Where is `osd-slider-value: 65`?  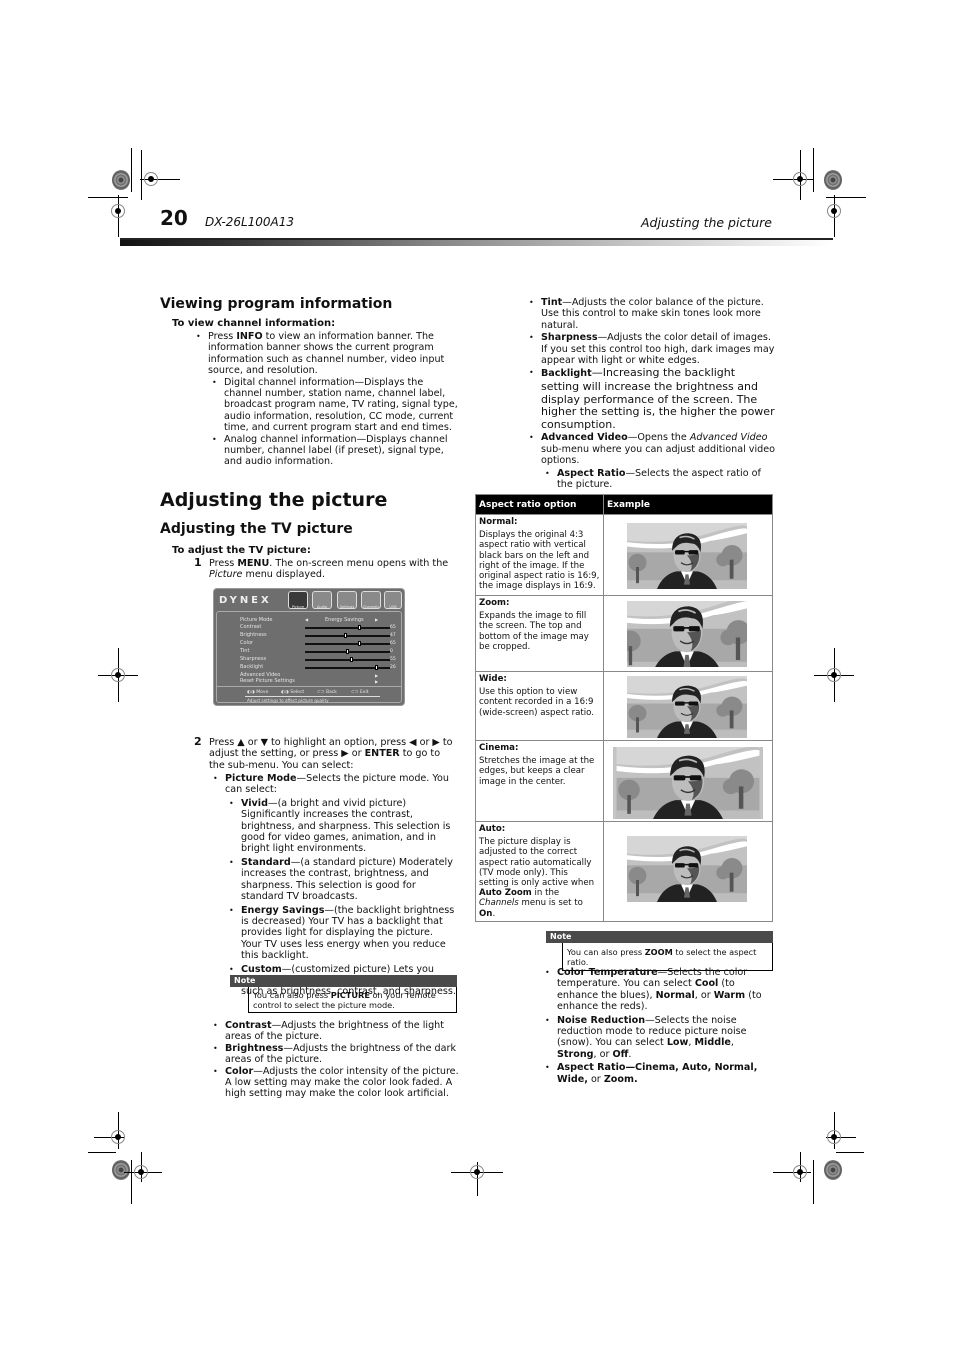 osd-slider-value: 65 is located at coordinates (393, 627).